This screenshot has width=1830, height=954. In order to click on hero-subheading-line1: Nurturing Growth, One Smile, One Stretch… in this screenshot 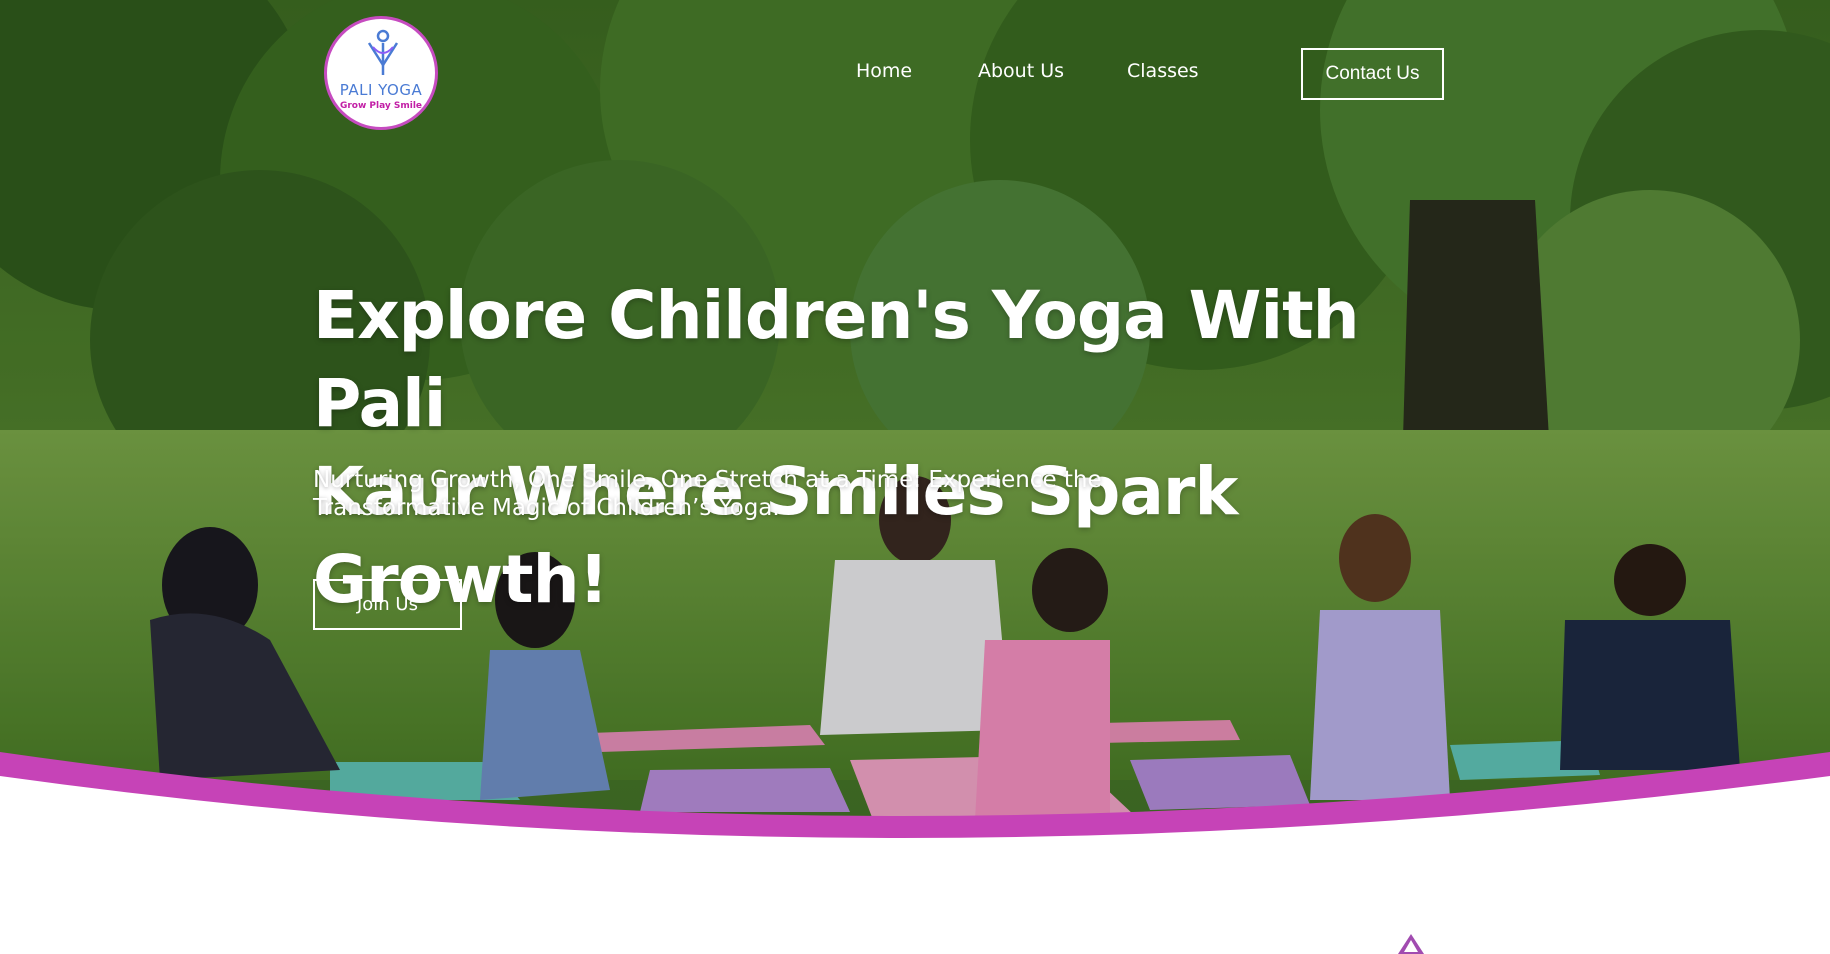, I will do `click(707, 480)`.